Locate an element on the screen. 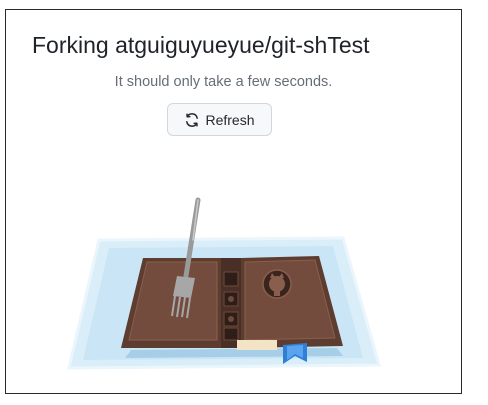  github-logo-icon is located at coordinates (277, 284).